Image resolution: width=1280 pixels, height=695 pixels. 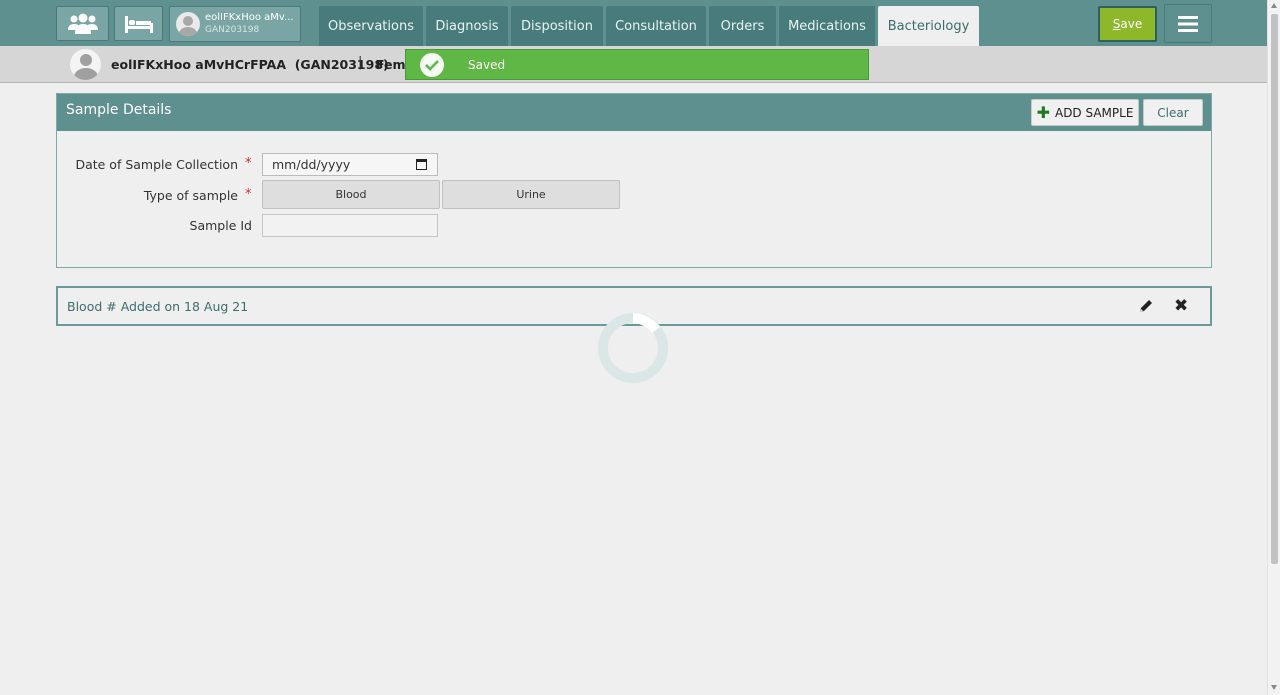 I want to click on tab-medications: Medications, so click(x=827, y=26).